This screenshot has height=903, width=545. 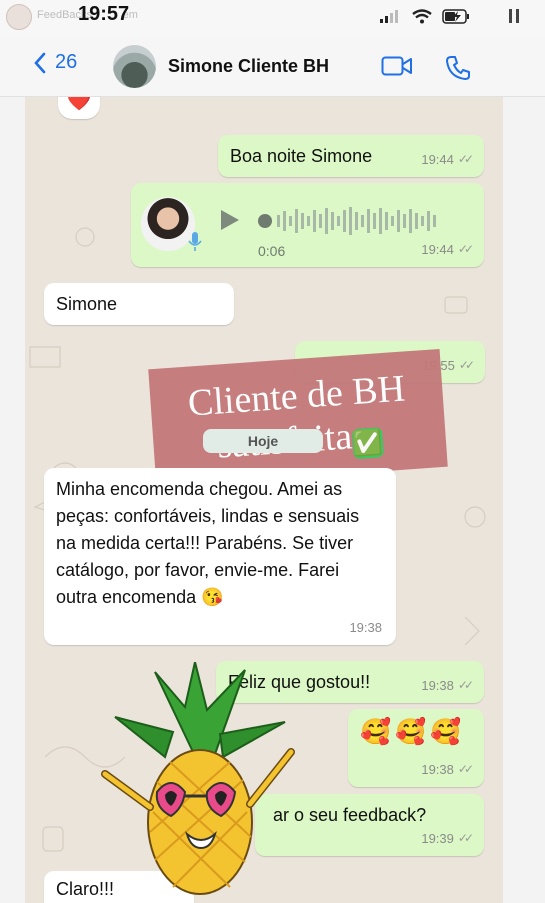 What do you see at coordinates (272, 251) in the screenshot?
I see `voice-duration: 0:06` at bounding box center [272, 251].